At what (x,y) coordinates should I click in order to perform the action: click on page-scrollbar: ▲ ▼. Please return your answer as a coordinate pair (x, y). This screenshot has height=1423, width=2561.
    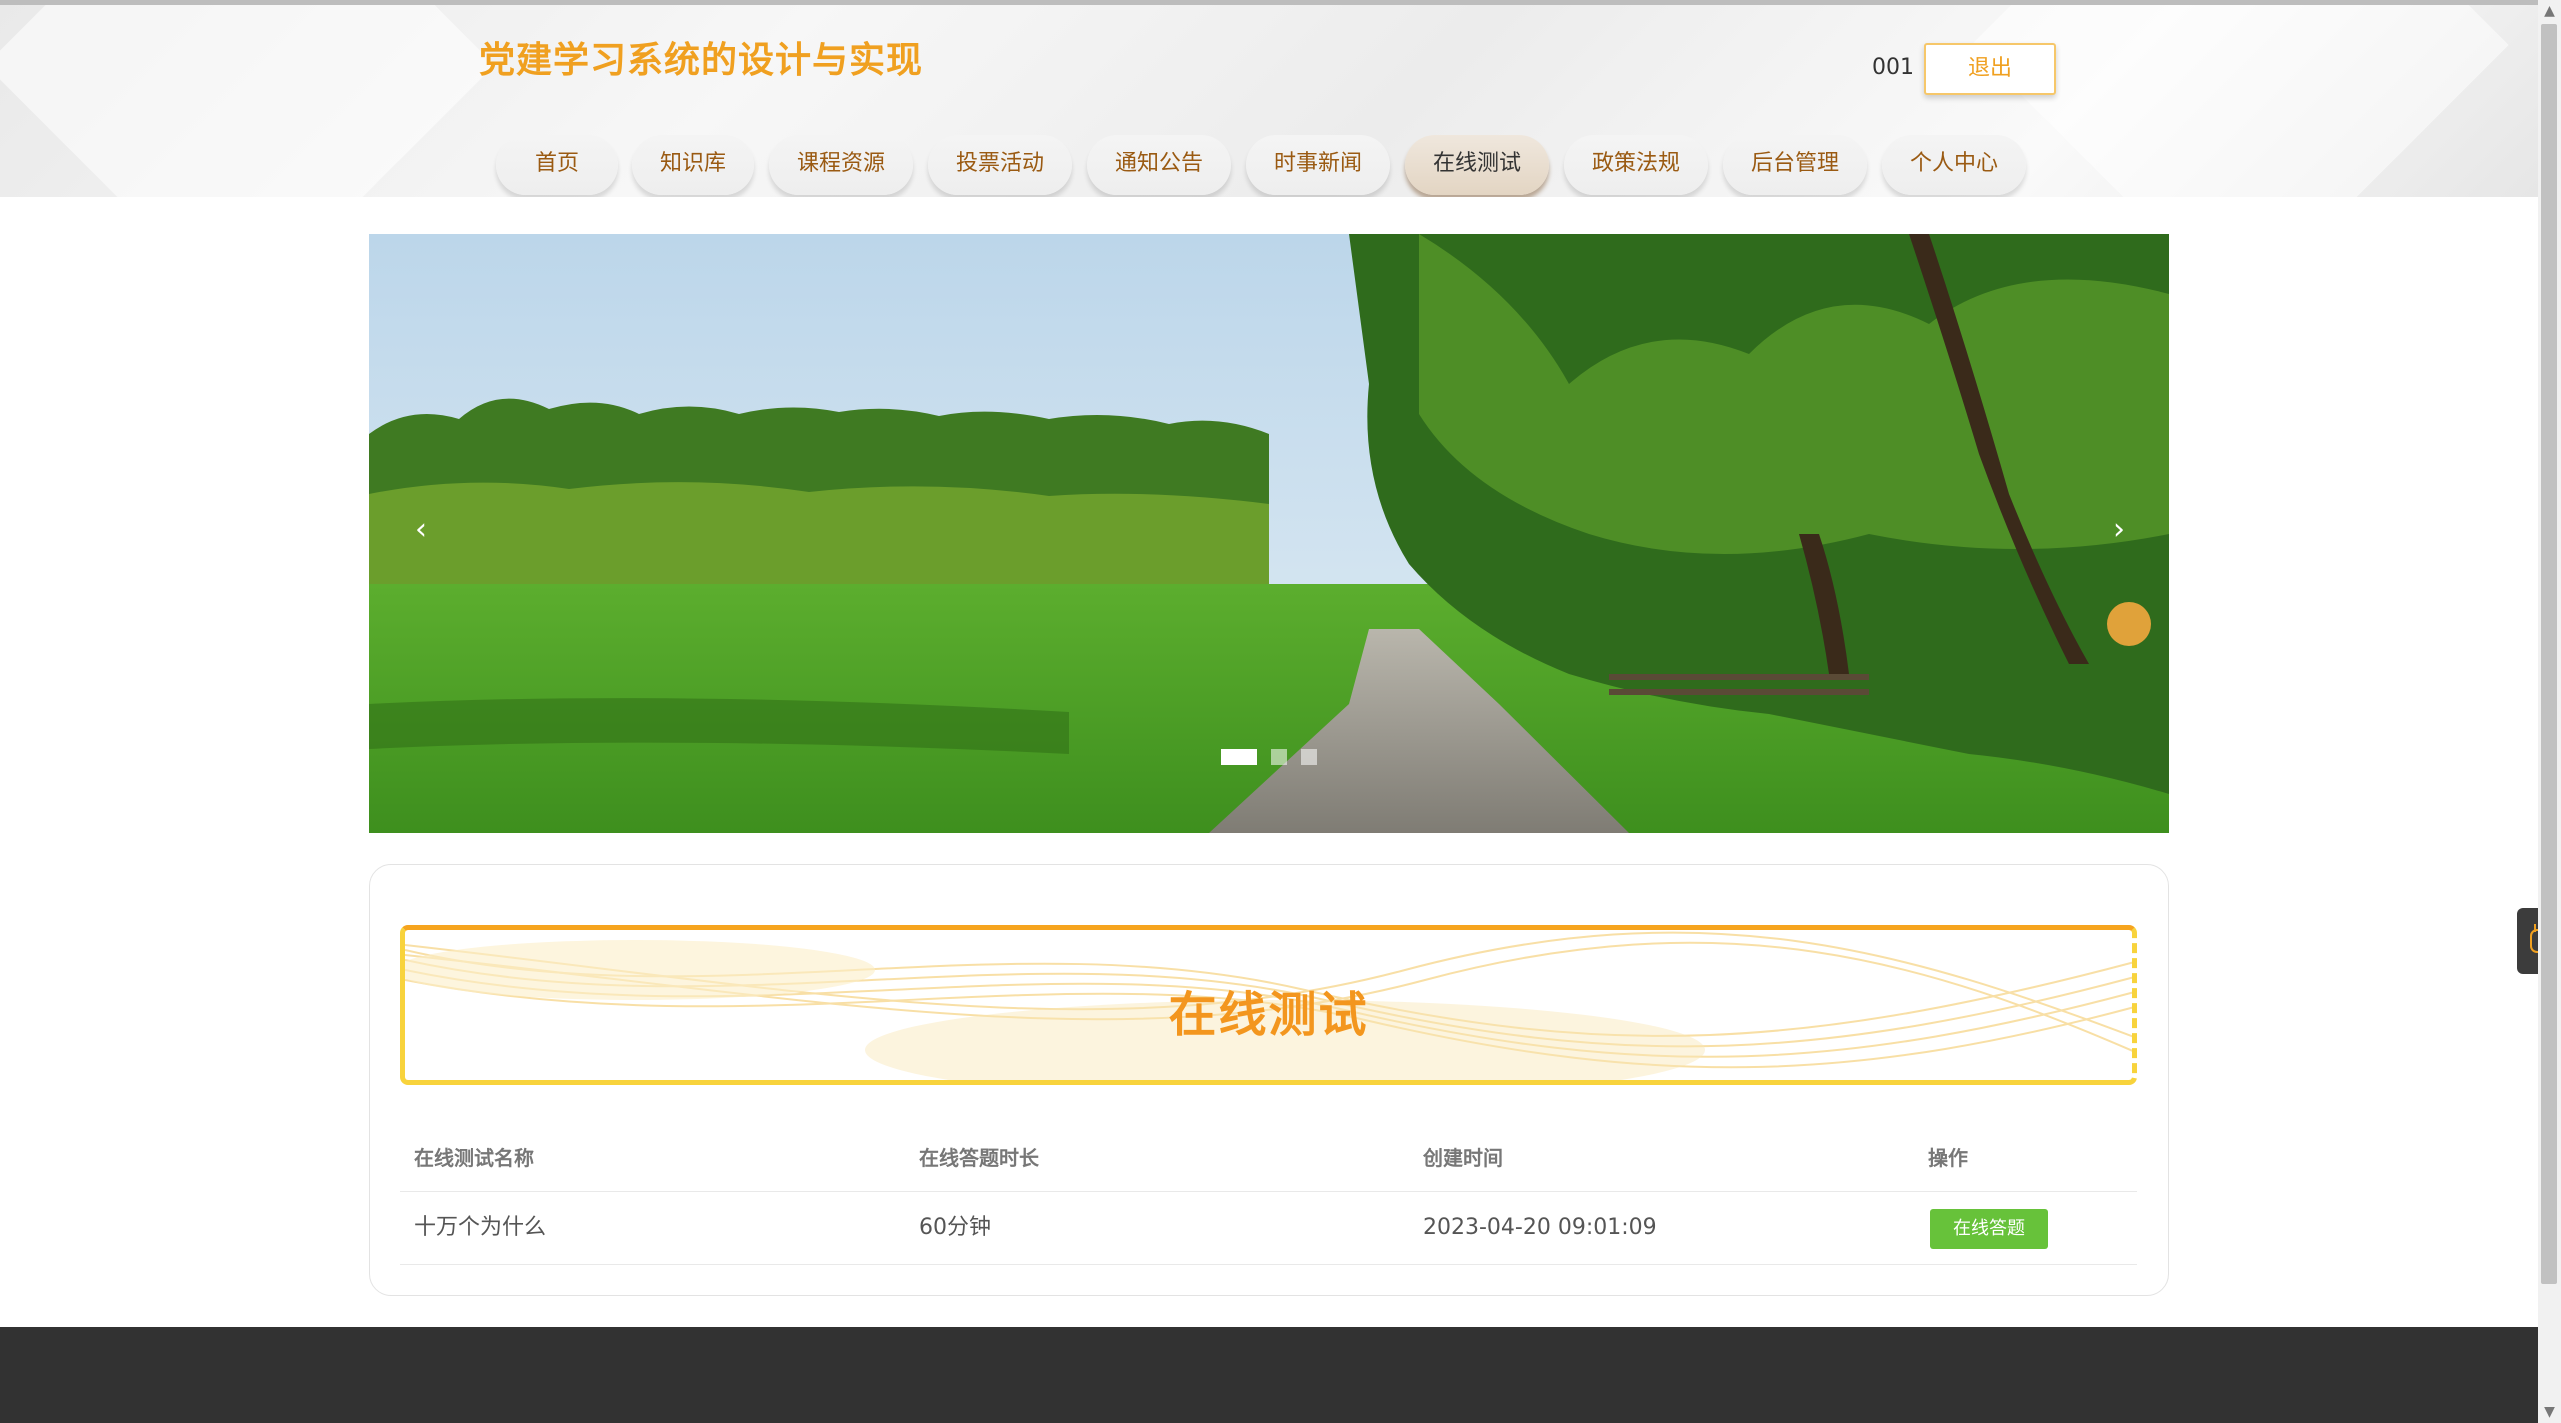
    Looking at the image, I should click on (2549, 711).